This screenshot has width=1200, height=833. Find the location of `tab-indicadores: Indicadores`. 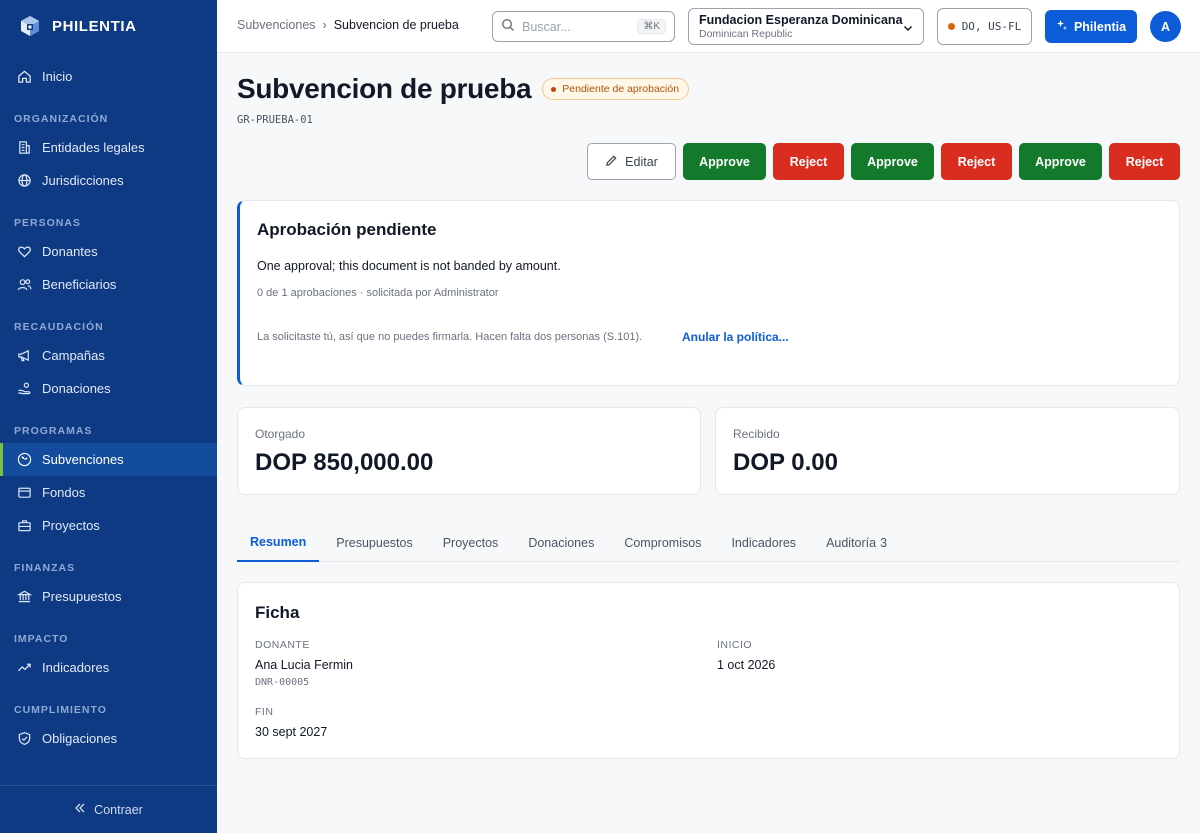

tab-indicadores: Indicadores is located at coordinates (763, 542).